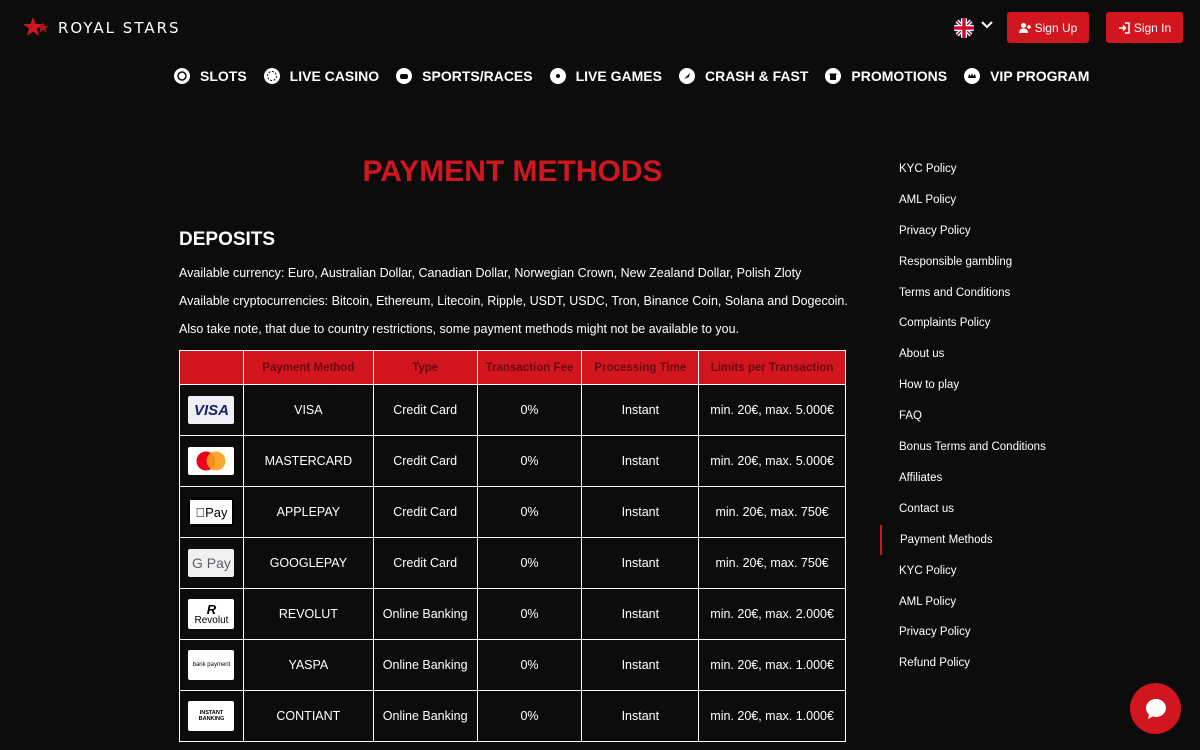  I want to click on sign-in-button: Sign In, so click(1144, 27).